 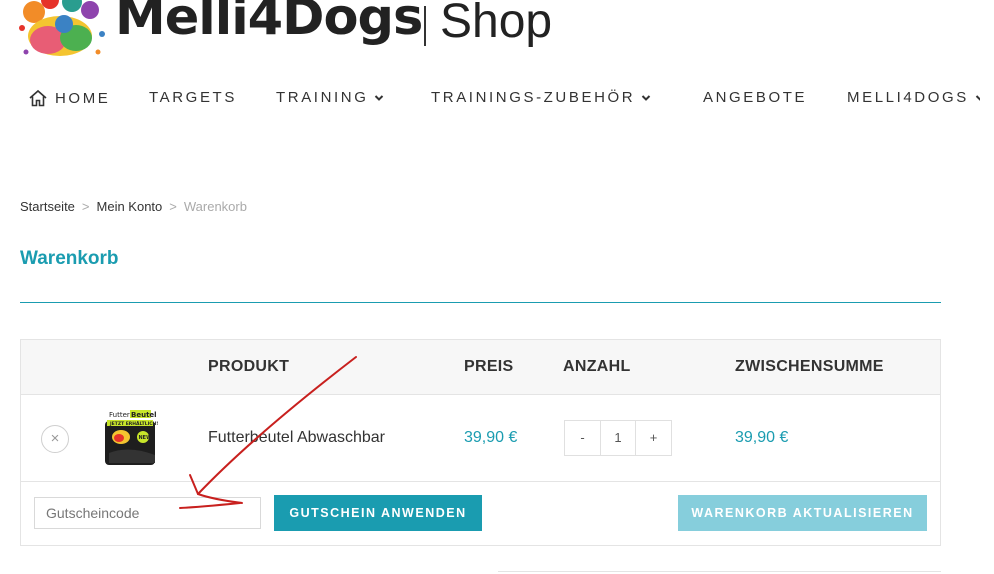 I want to click on nav-item-angebote: ANGEBOTE, so click(x=755, y=97).